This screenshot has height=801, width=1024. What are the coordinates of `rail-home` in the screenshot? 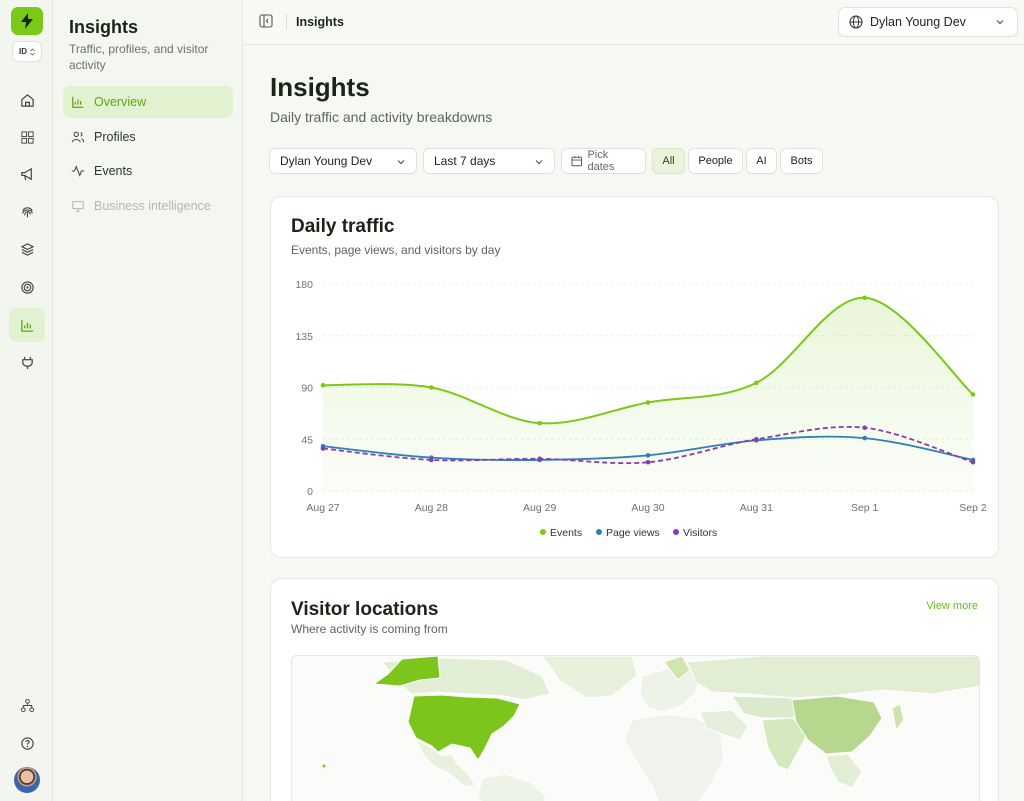 It's located at (27, 100).